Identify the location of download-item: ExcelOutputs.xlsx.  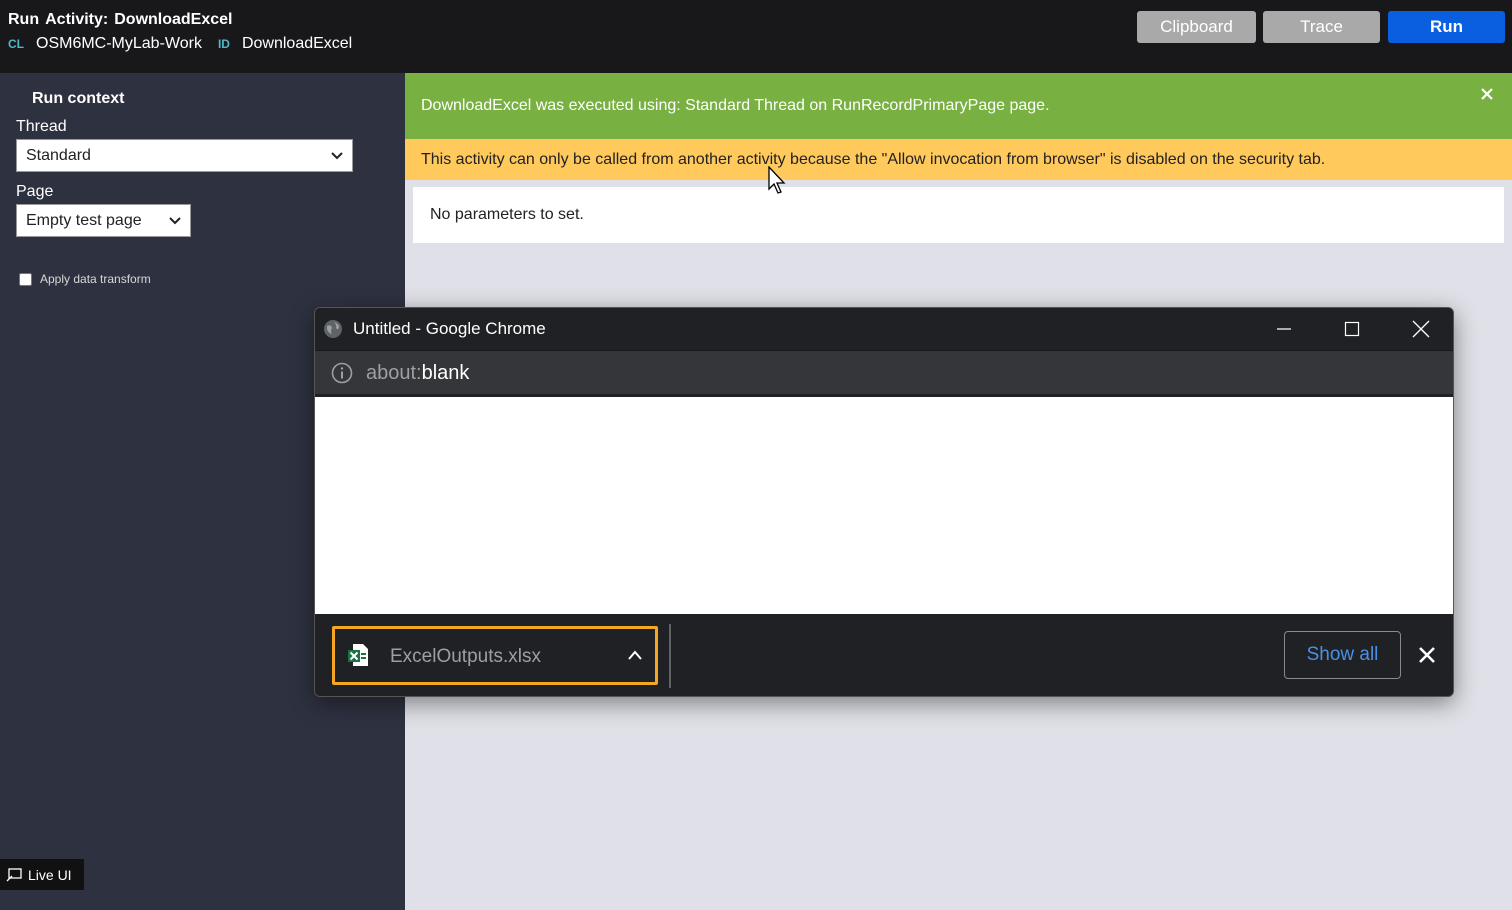
(495, 655).